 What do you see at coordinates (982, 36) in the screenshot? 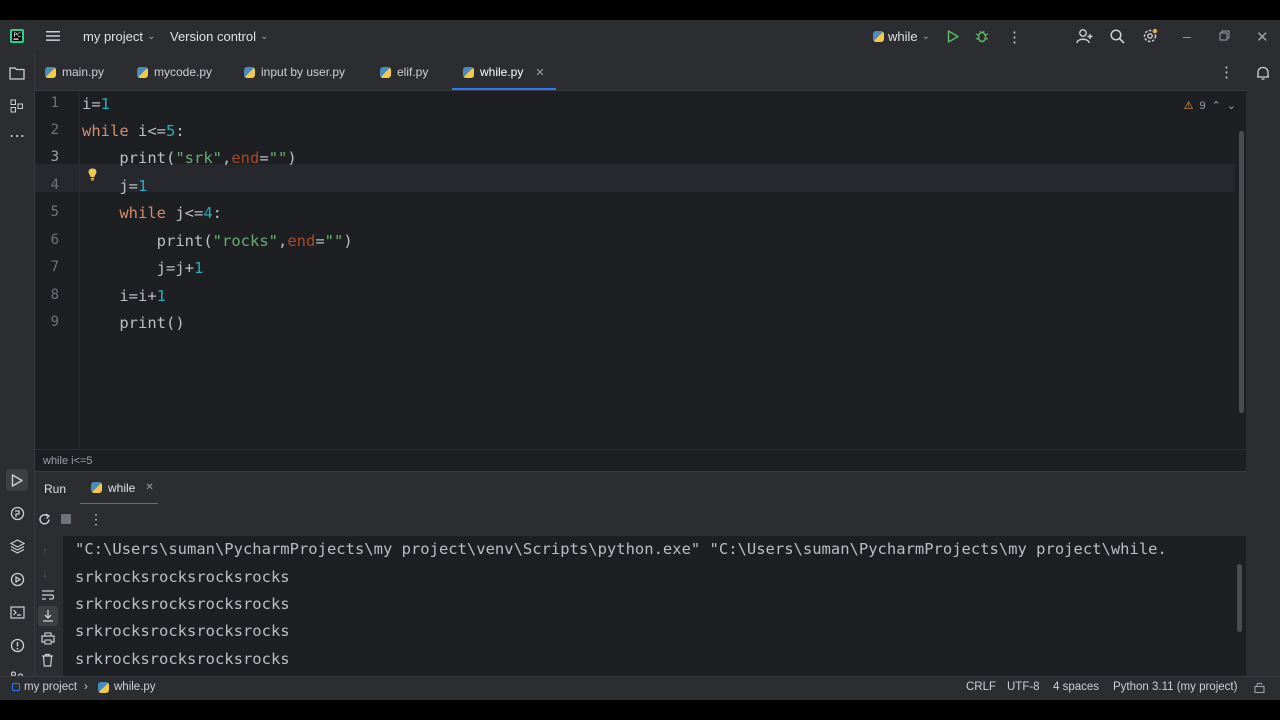
I see `debug-button` at bounding box center [982, 36].